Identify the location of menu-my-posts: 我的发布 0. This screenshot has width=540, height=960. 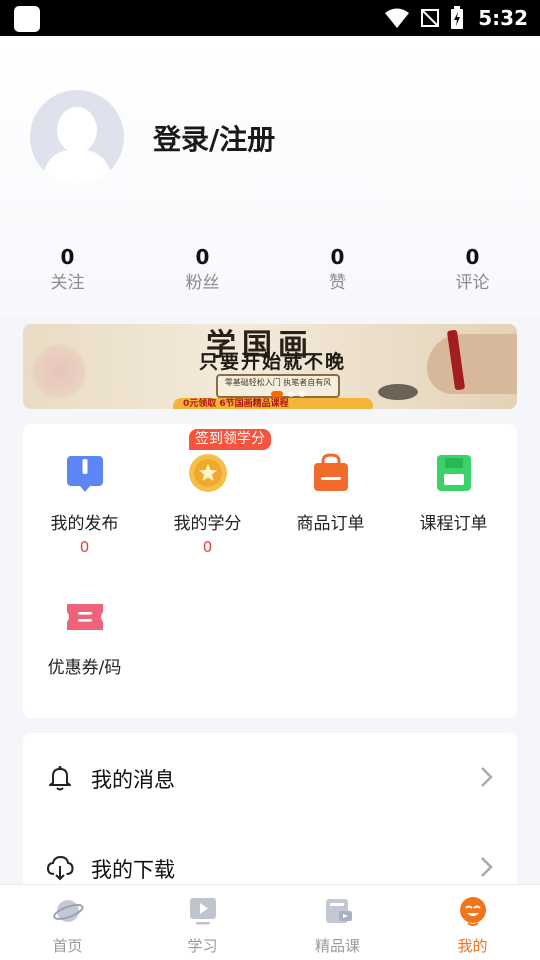
(84, 504).